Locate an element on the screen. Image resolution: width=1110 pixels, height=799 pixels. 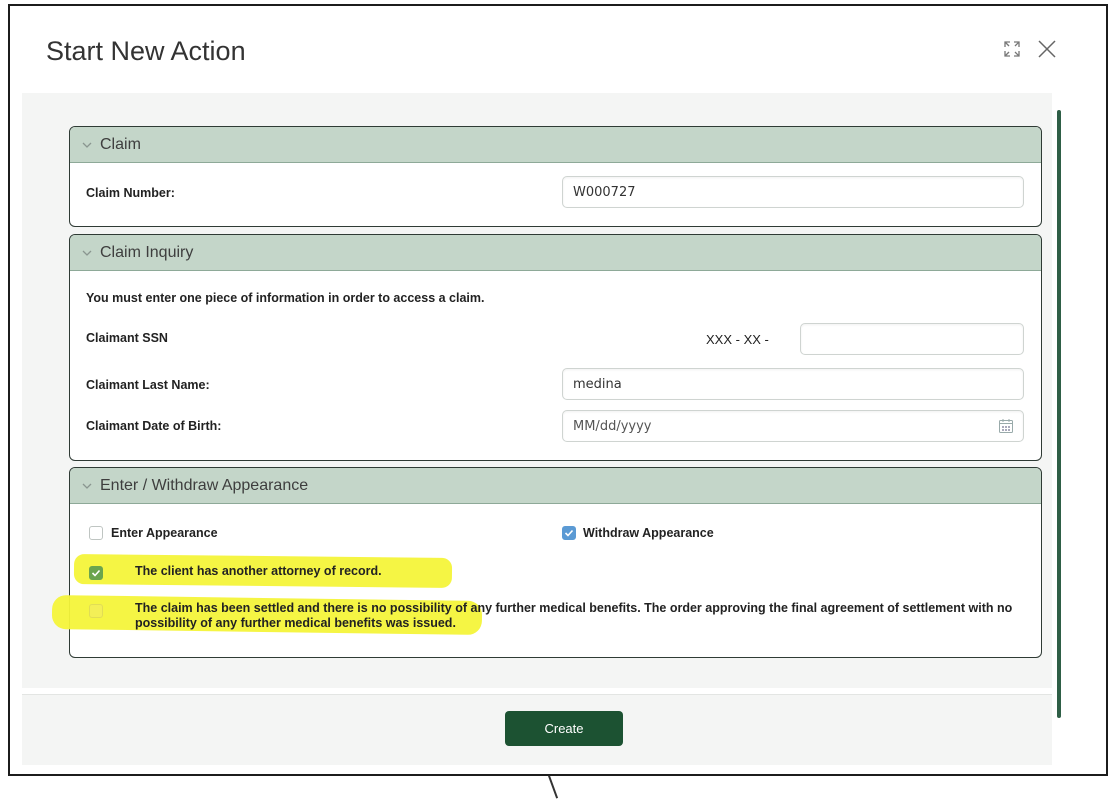
claim-inquiry-section-header: Claim Inquiry is located at coordinates (555, 253).